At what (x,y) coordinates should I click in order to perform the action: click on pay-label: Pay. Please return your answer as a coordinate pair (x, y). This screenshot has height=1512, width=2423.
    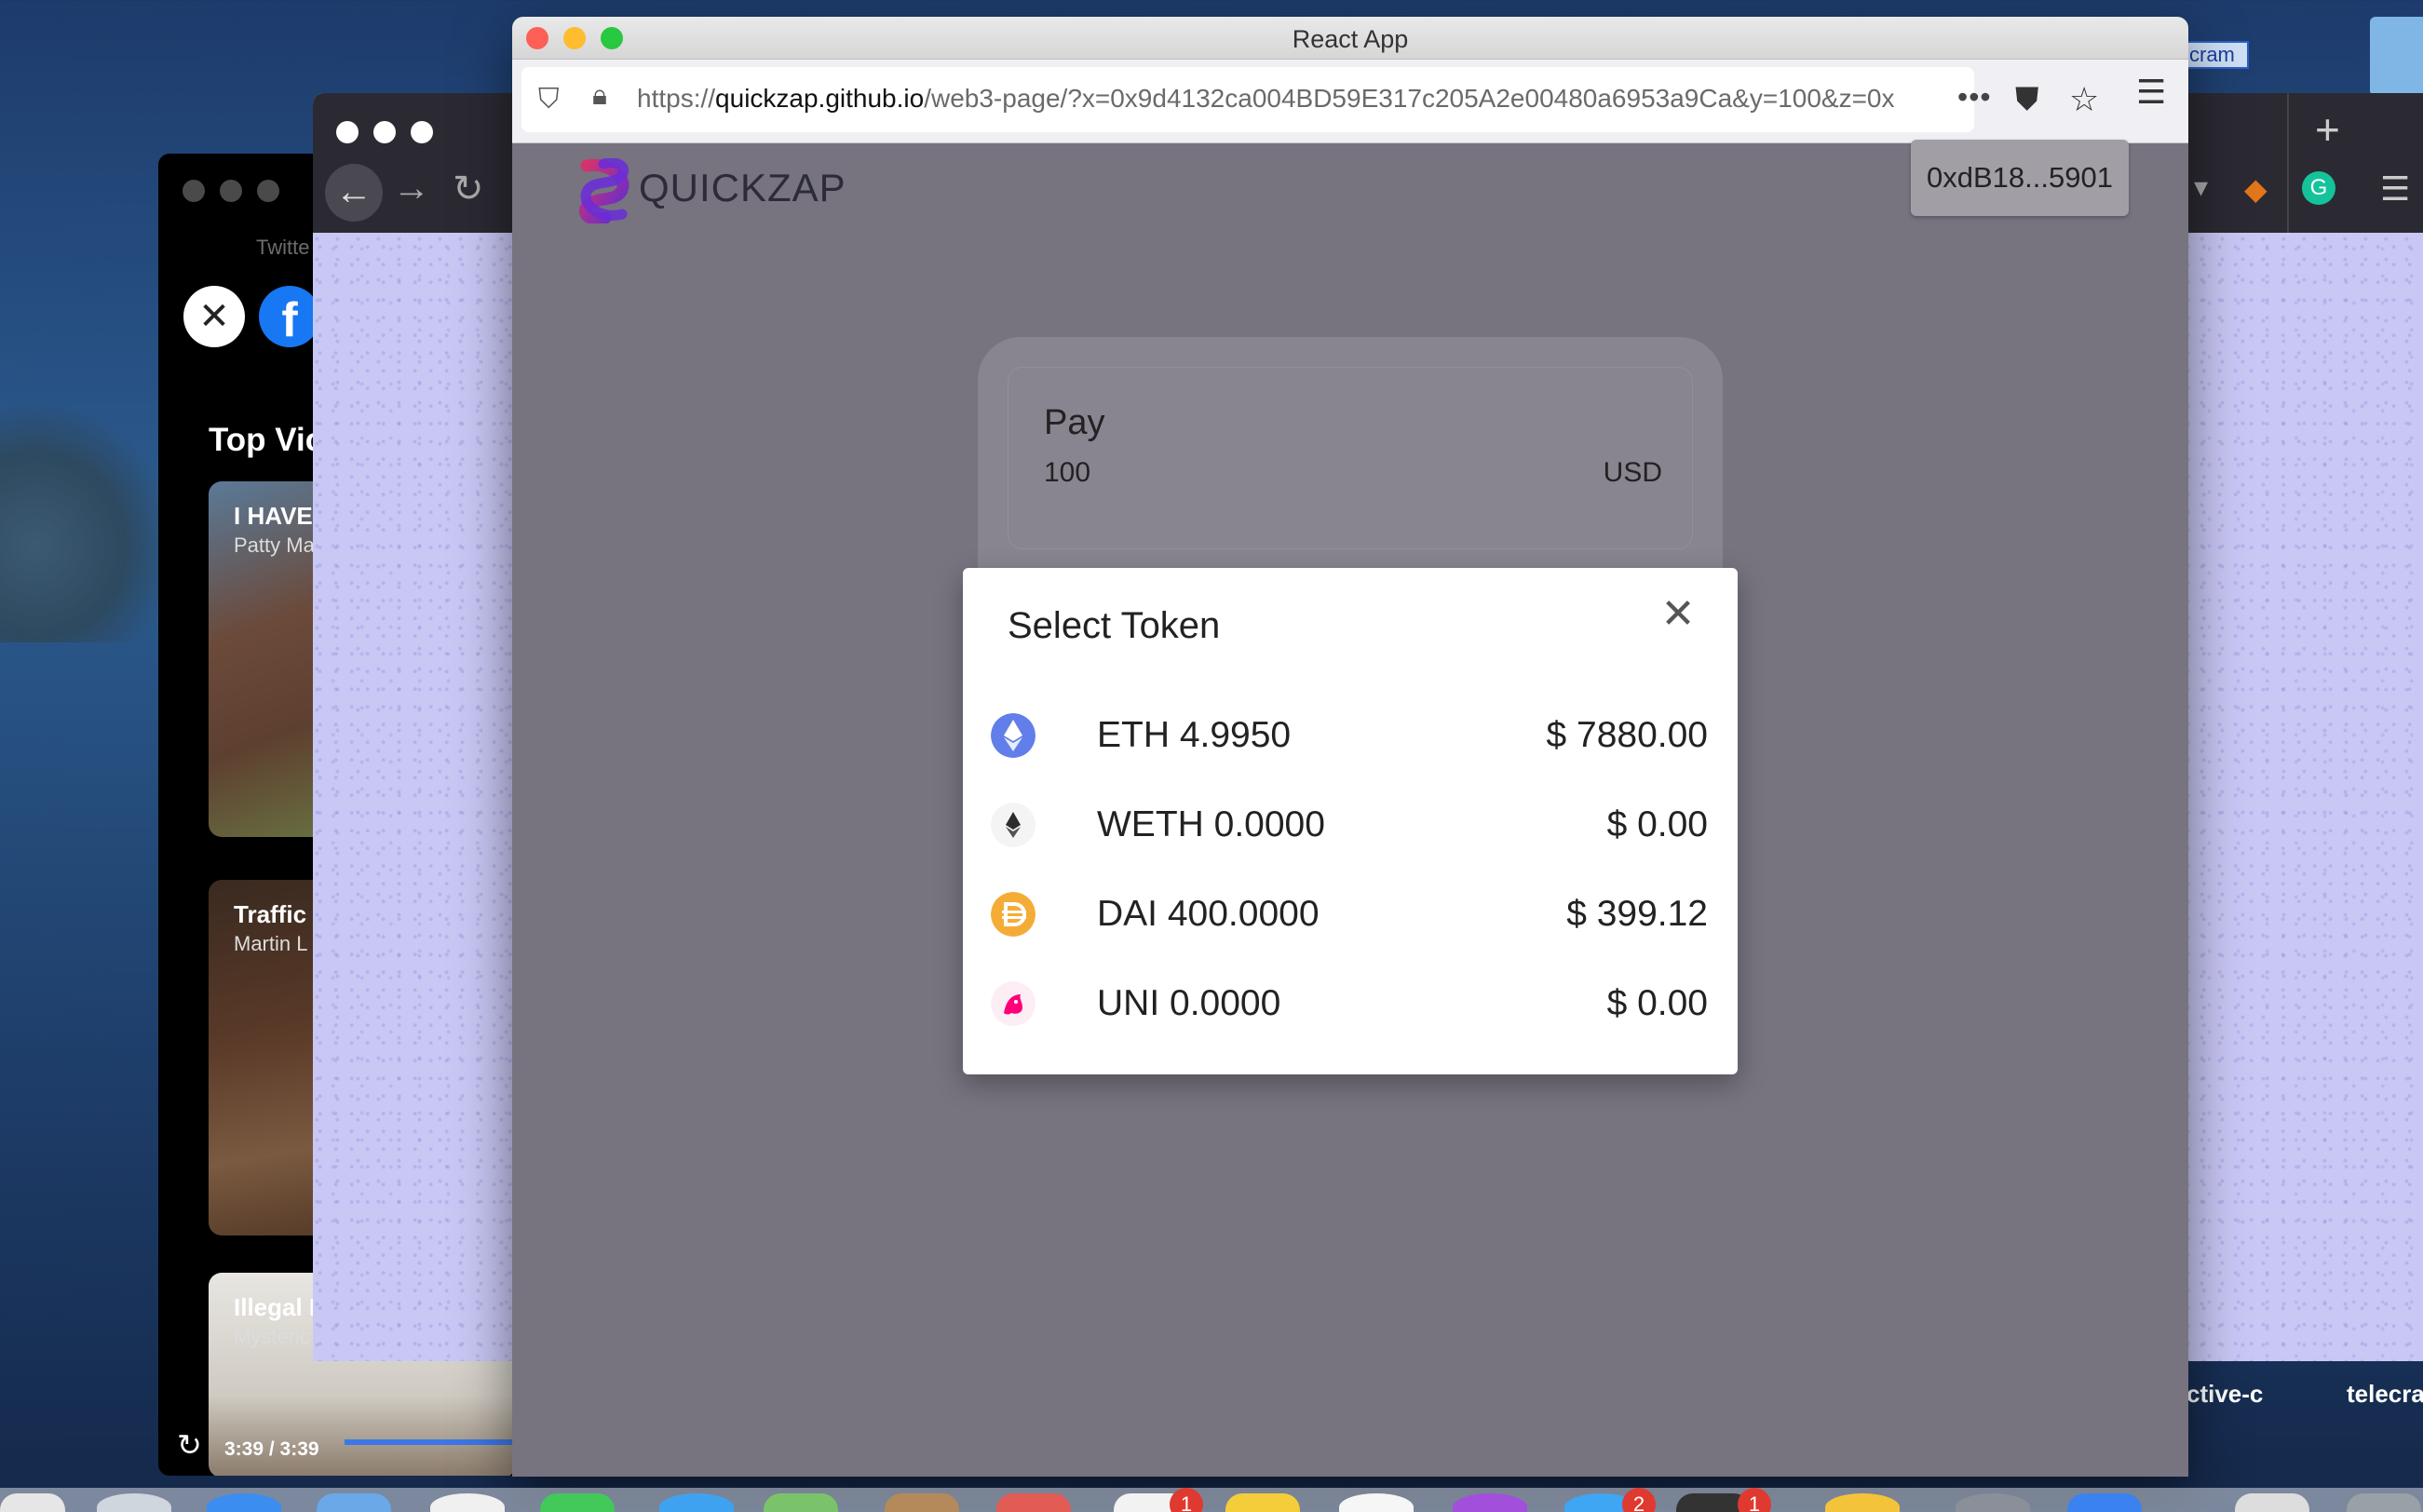
    Looking at the image, I should click on (1074, 423).